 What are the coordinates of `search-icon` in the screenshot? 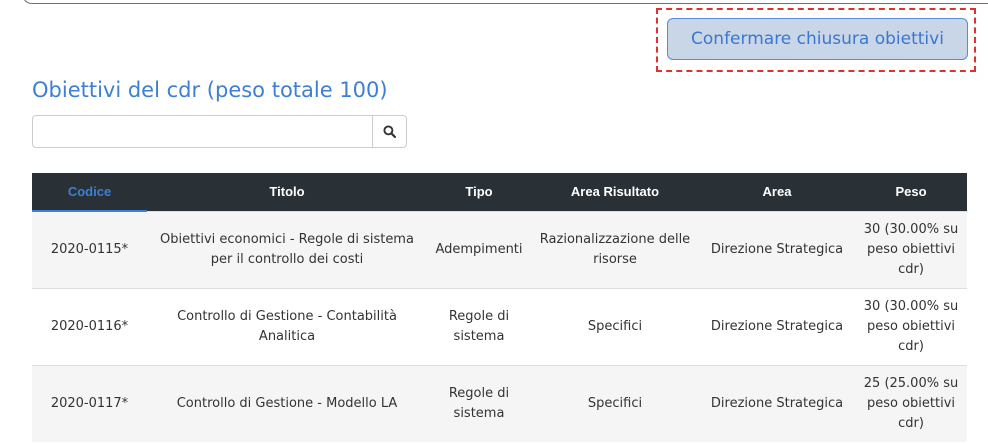 It's located at (389, 131).